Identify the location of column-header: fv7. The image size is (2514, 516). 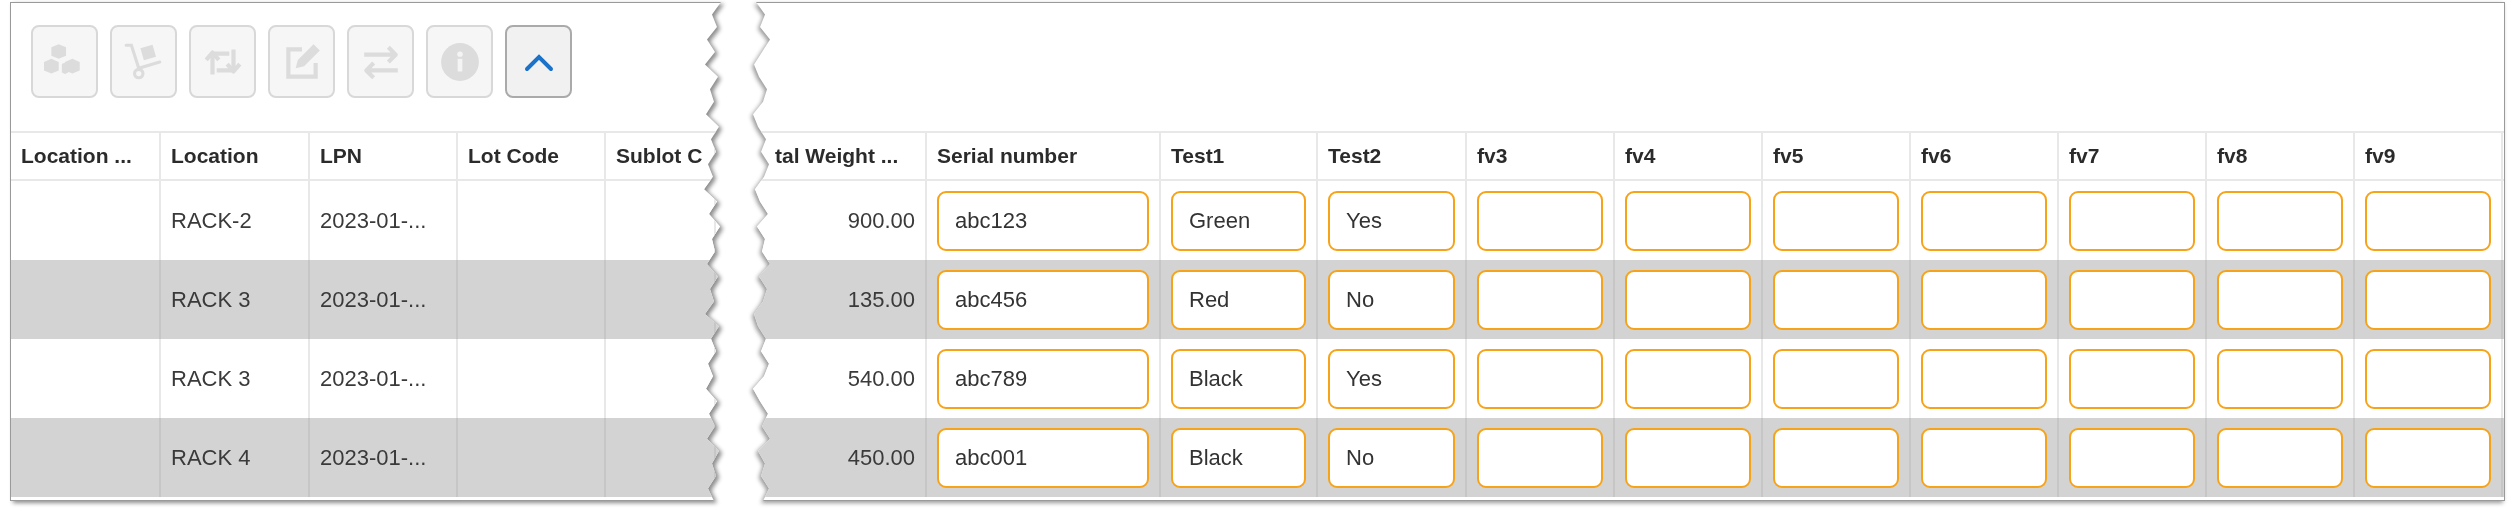
(2084, 156).